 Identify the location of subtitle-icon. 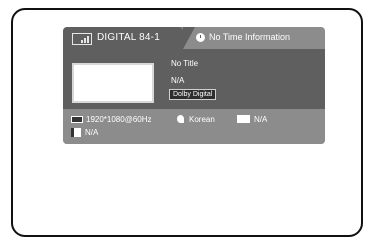
(243, 119).